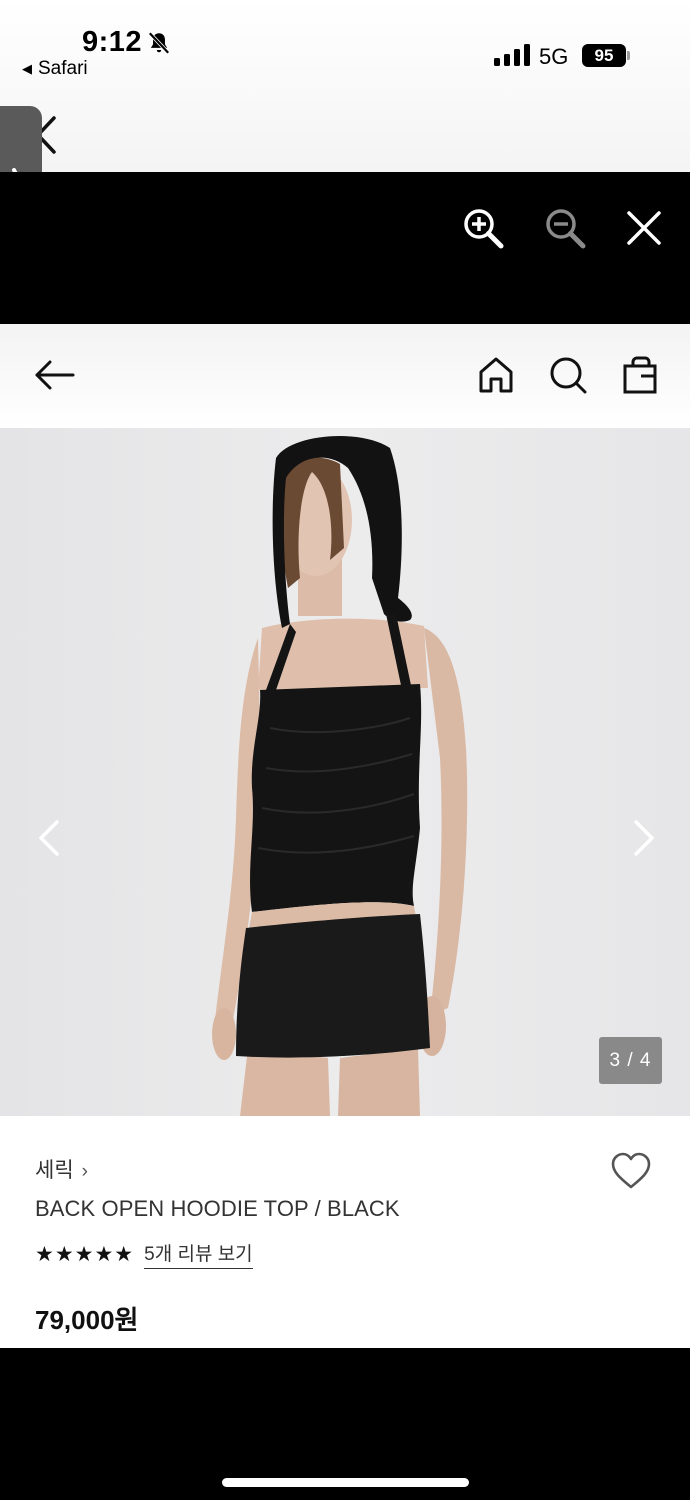 The width and height of the screenshot is (690, 1500). Describe the element at coordinates (198, 1254) in the screenshot. I see `review-link: 5개 리뷰 보기` at that location.